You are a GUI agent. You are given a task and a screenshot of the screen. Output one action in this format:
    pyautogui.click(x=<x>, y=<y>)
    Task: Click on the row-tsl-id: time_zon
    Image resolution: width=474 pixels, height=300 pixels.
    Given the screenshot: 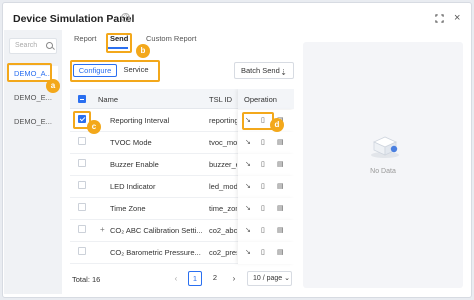 What is the action you would take?
    pyautogui.click(x=223, y=208)
    